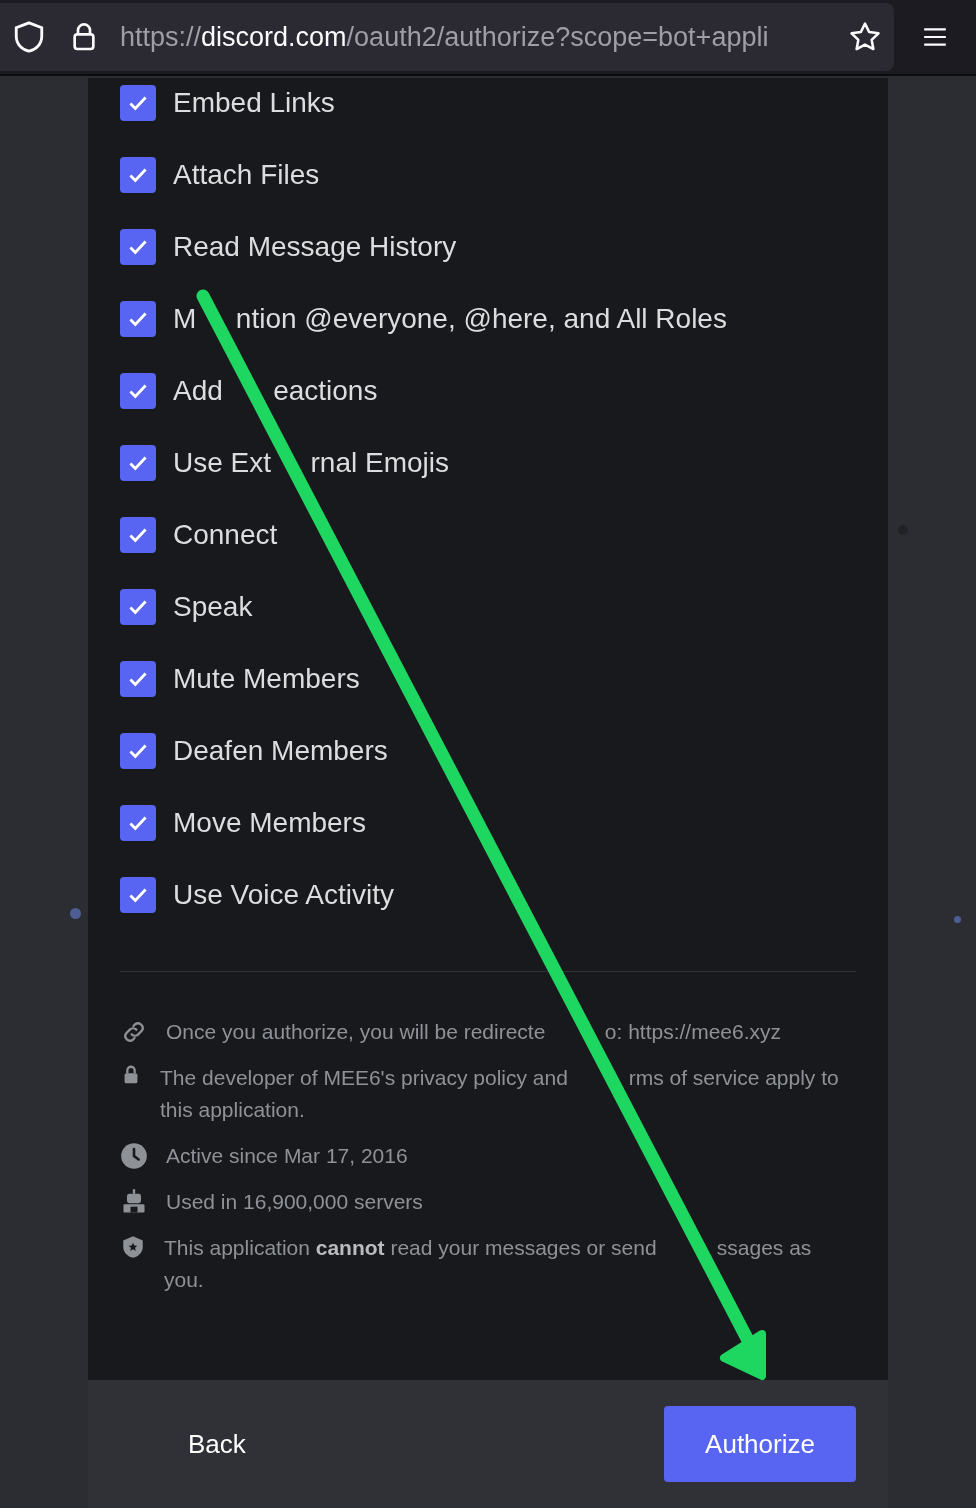 The height and width of the screenshot is (1508, 976). I want to click on permission-label: Connect, so click(225, 535).